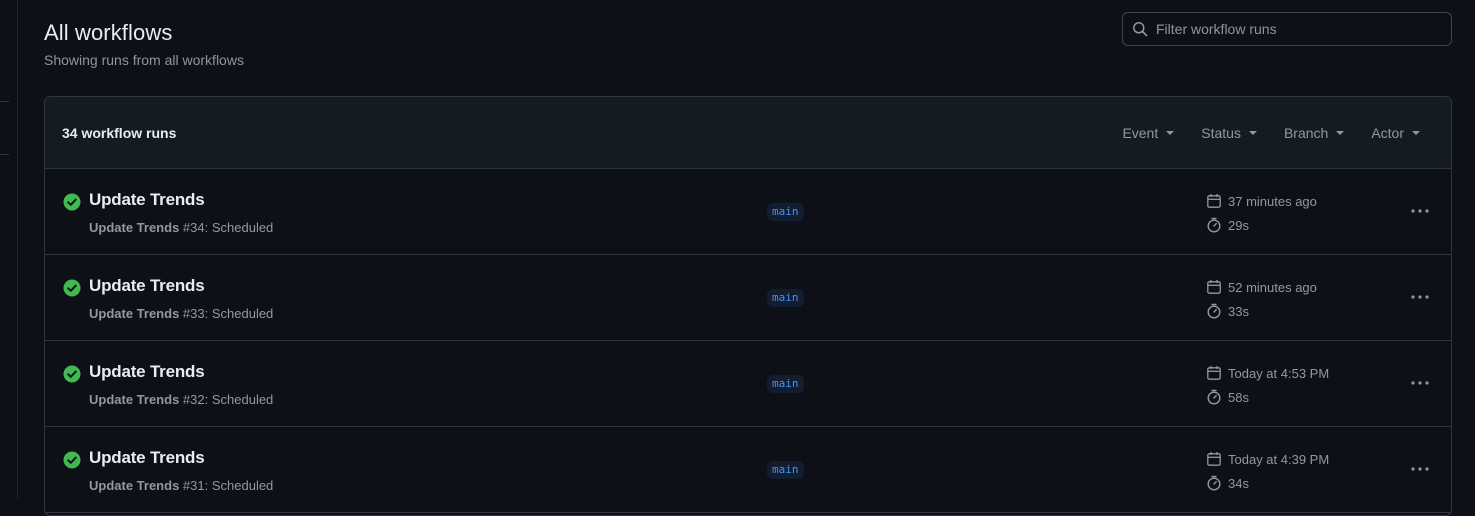 Image resolution: width=1475 pixels, height=516 pixels. Describe the element at coordinates (1140, 132) in the screenshot. I see `event-filter-label: Event` at that location.